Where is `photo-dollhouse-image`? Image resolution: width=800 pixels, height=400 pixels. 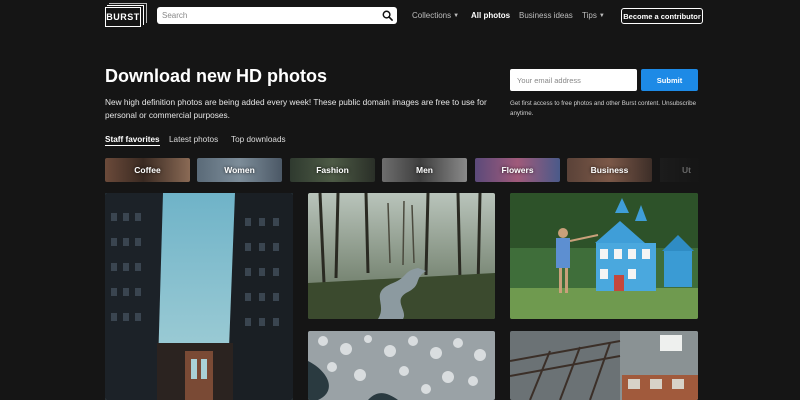
photo-dollhouse-image is located at coordinates (604, 256).